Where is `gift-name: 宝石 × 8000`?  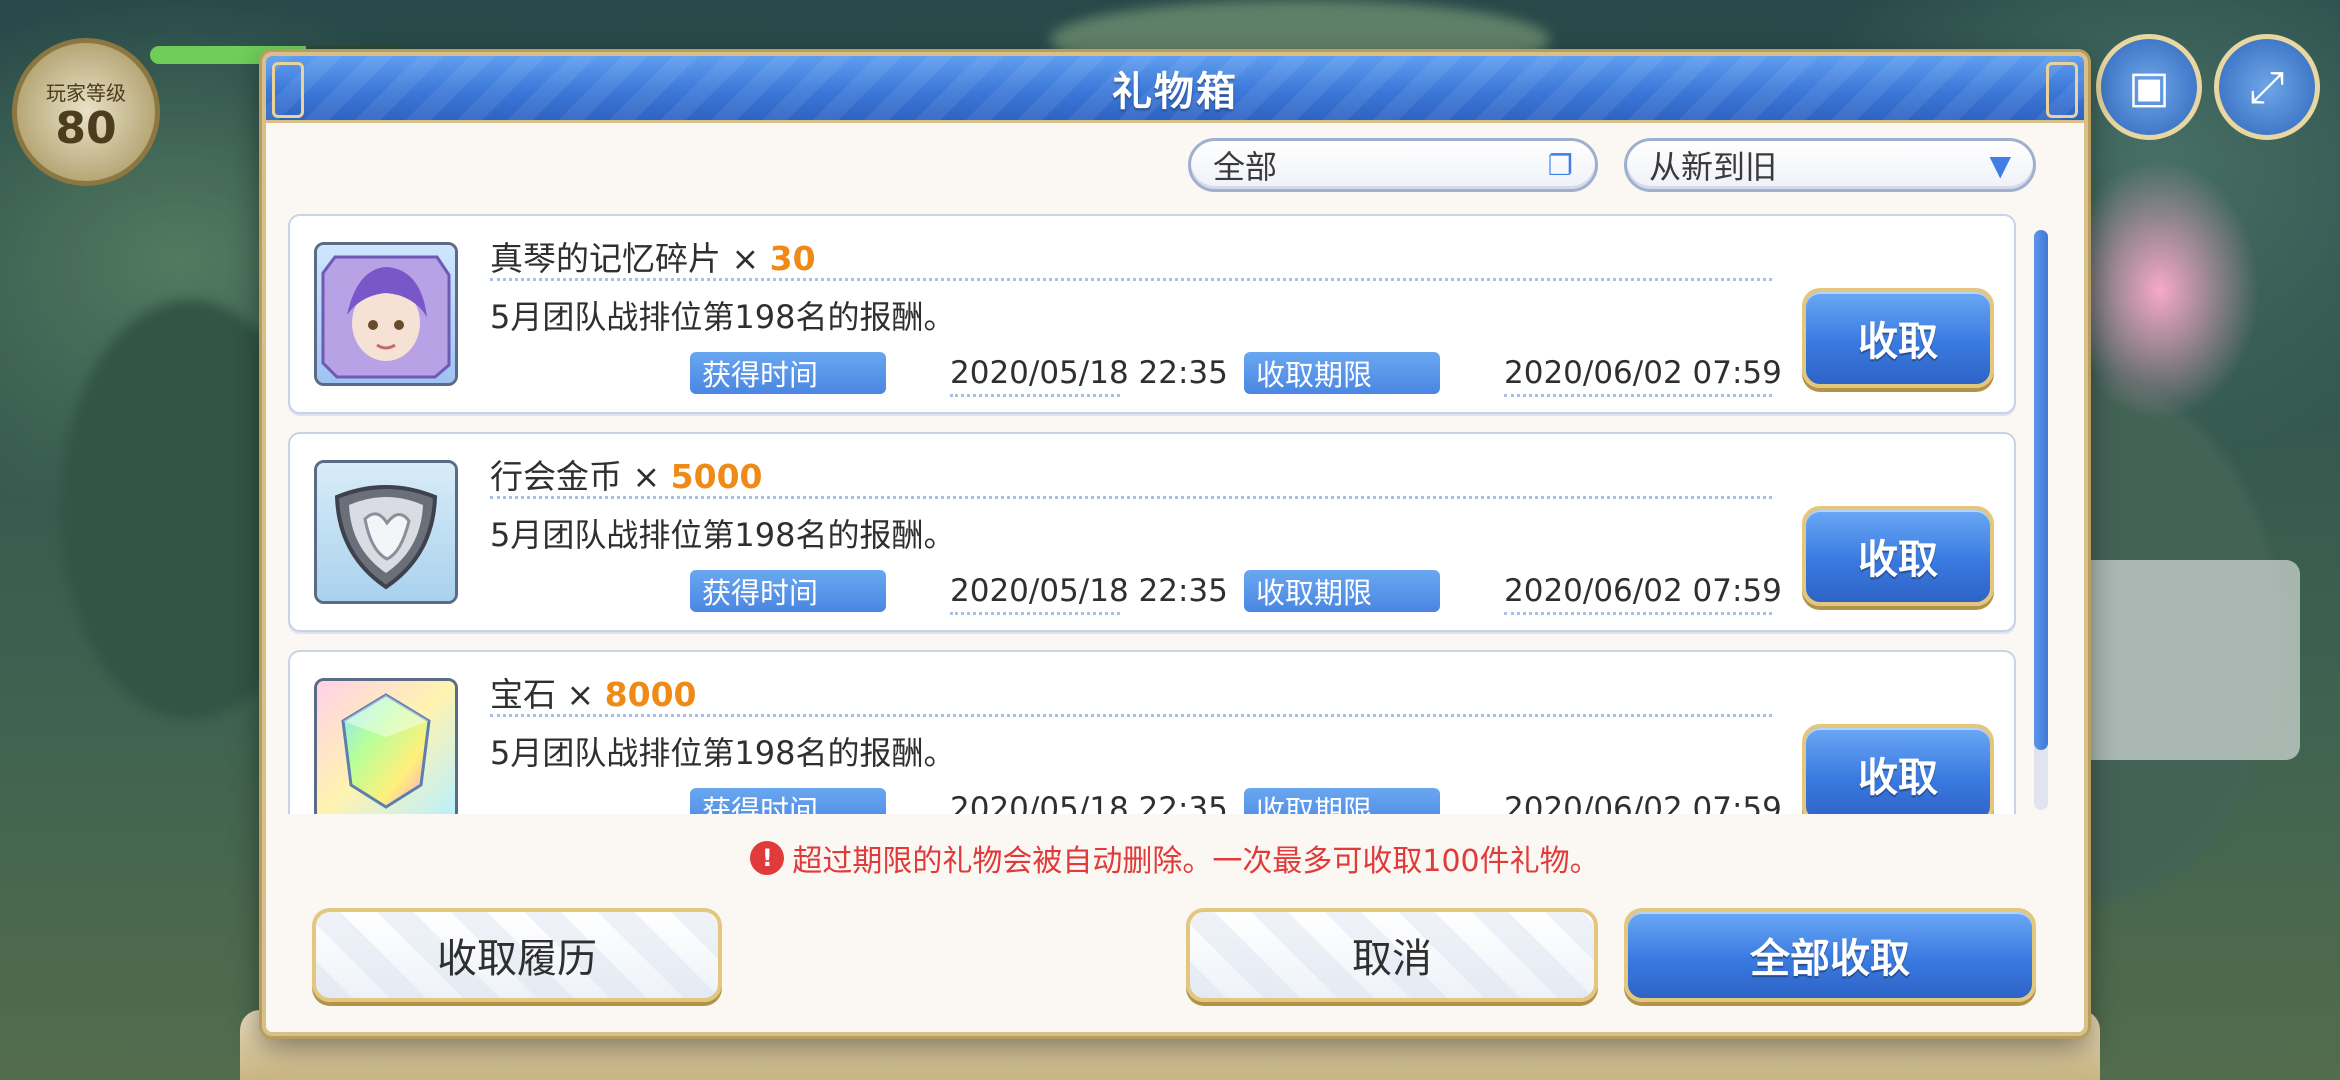
gift-name: 宝石 × 8000 is located at coordinates (593, 692).